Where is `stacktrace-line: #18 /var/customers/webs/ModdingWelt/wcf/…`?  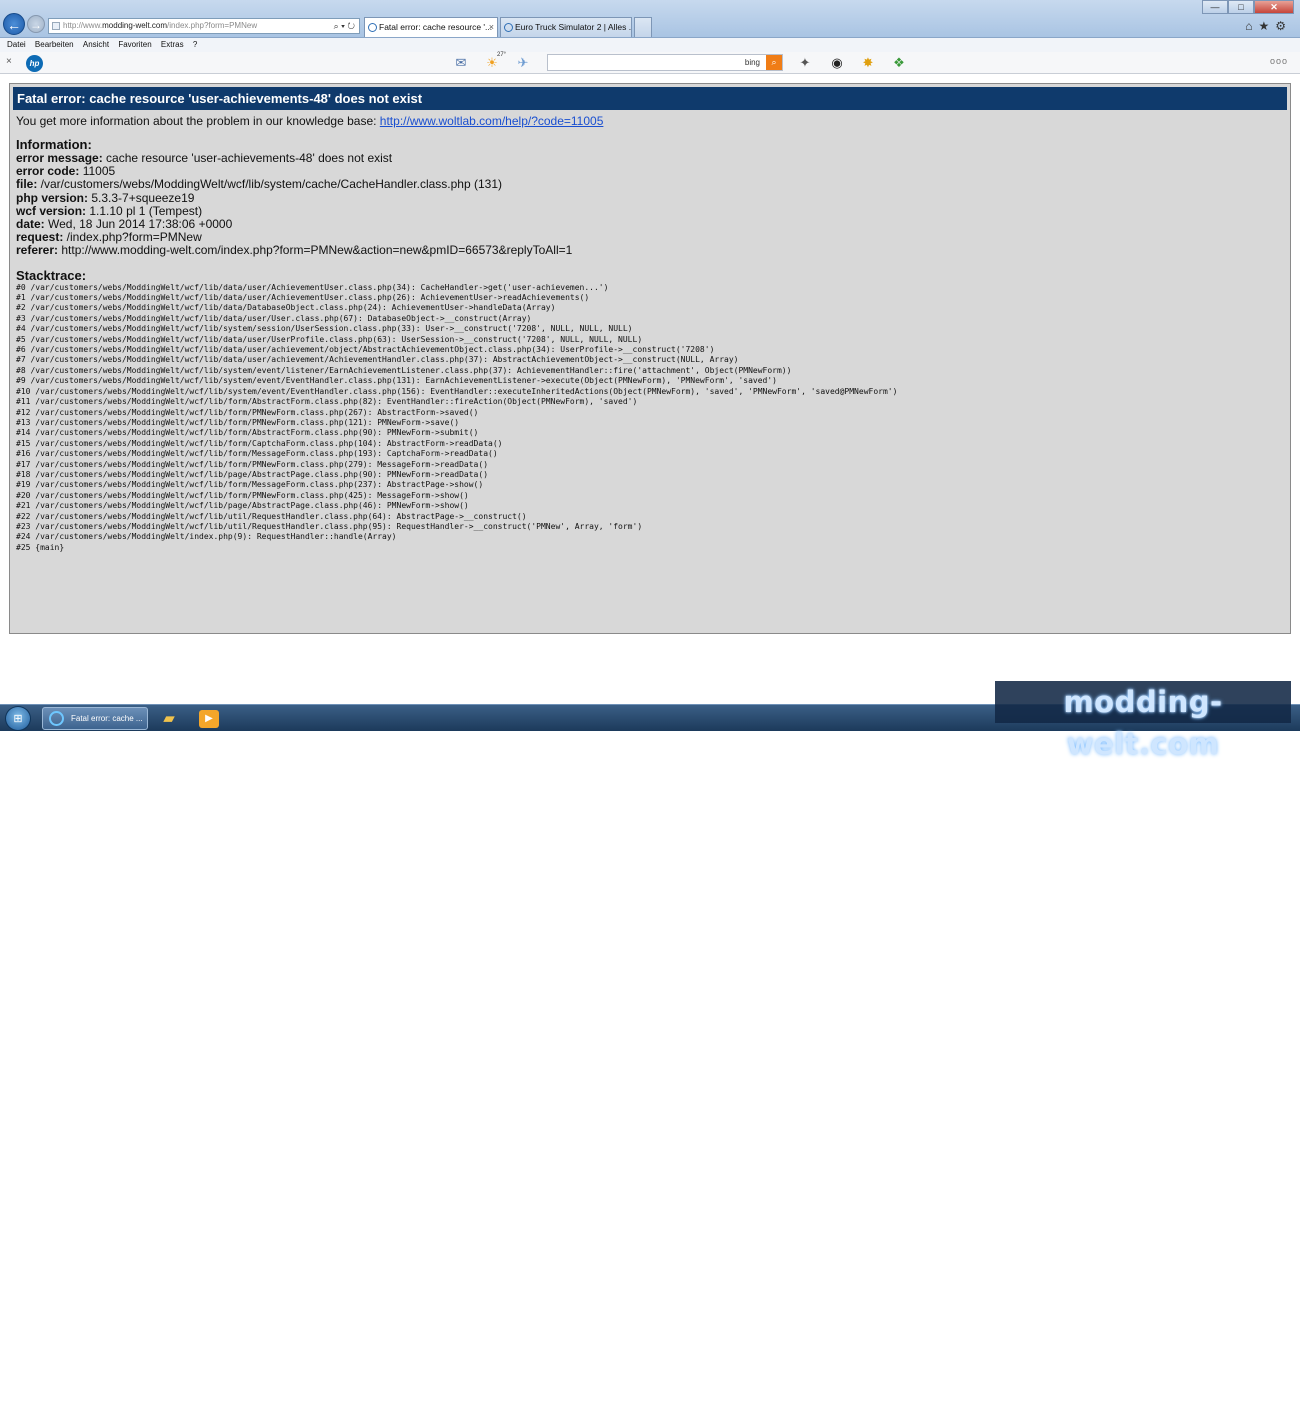 stacktrace-line: #18 /var/customers/webs/ModdingWelt/wcf/… is located at coordinates (252, 474).